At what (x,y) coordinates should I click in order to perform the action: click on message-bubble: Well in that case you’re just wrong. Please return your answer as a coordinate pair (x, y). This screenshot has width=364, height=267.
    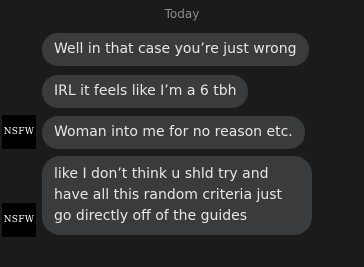
    Looking at the image, I should click on (175, 49).